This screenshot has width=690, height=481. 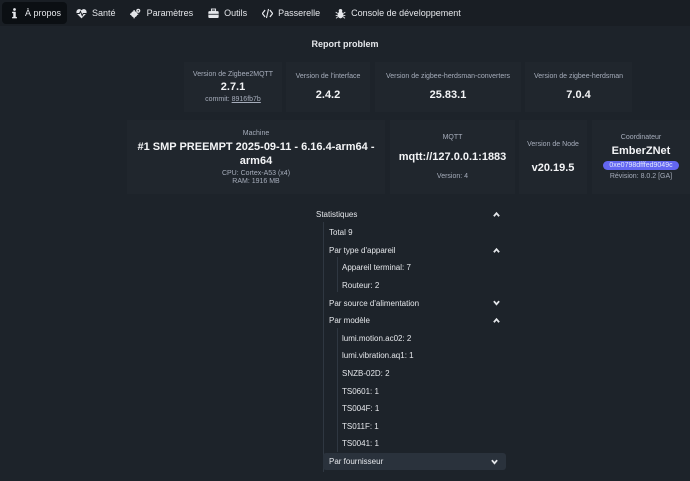 What do you see at coordinates (43, 13) in the screenshot?
I see `nav-item-label: À propos` at bounding box center [43, 13].